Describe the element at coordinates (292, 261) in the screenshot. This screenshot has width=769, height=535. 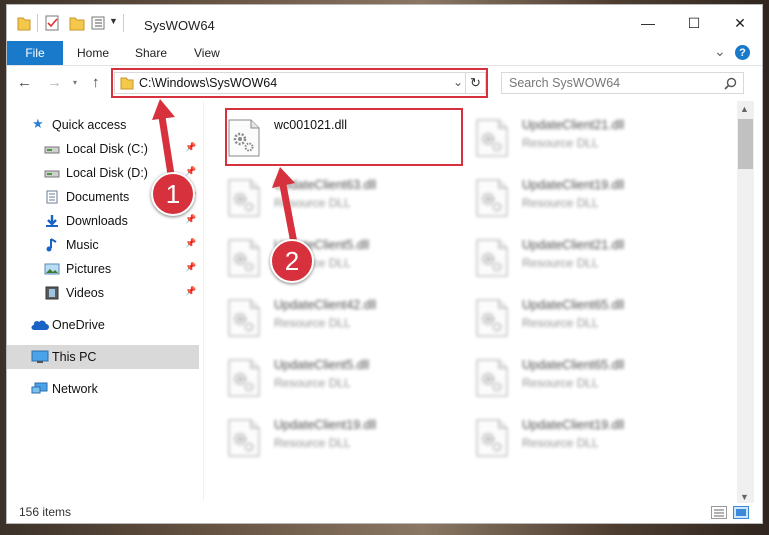
I see `step-2-badge: 2` at that location.